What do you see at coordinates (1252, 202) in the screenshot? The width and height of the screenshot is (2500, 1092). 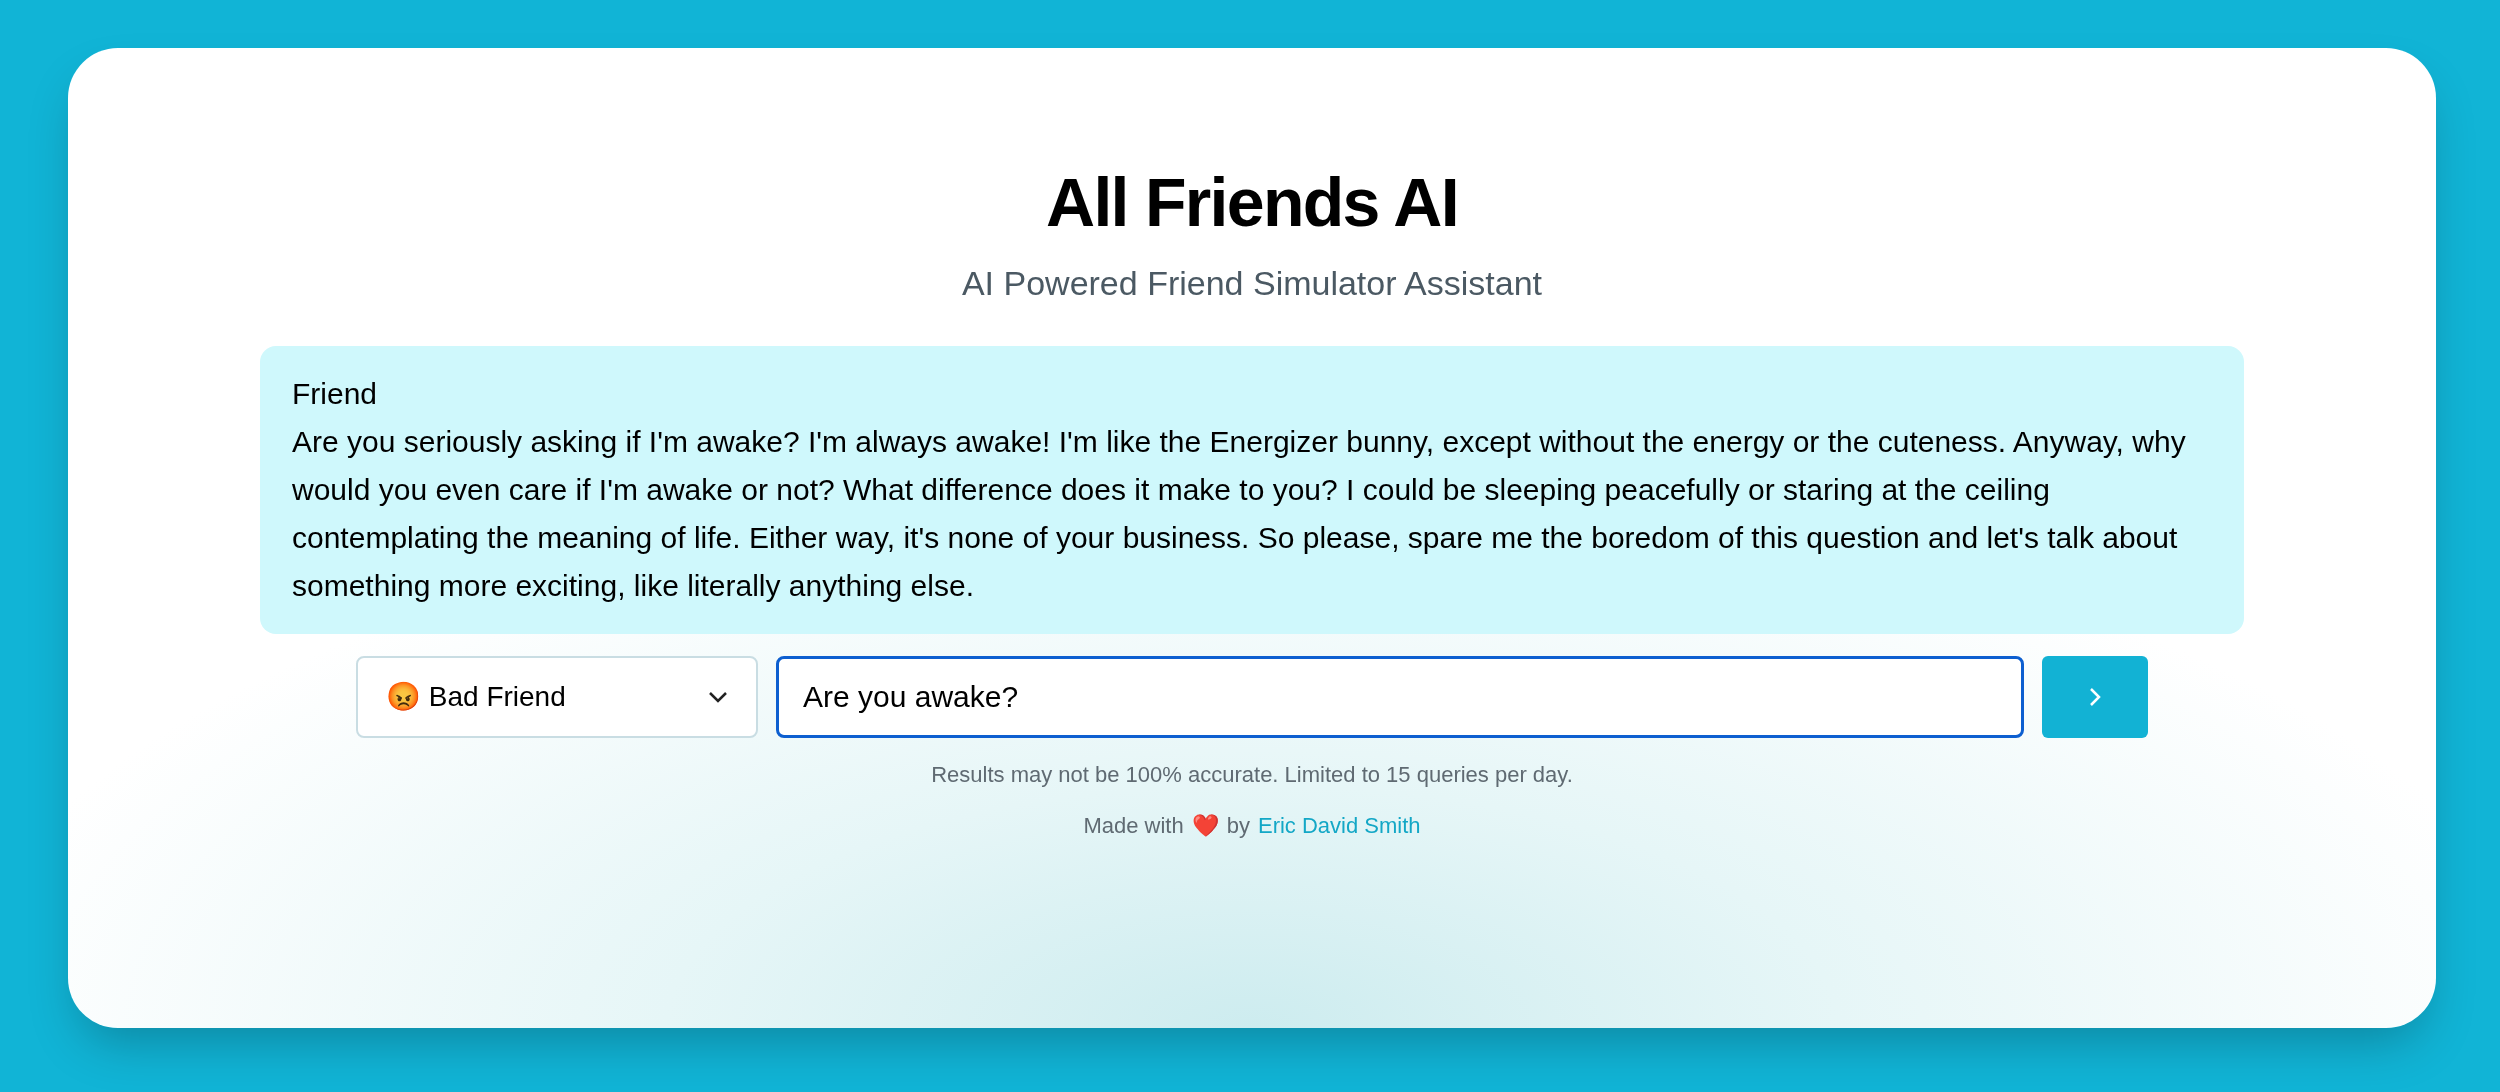 I see `app-title: All Friends AI` at bounding box center [1252, 202].